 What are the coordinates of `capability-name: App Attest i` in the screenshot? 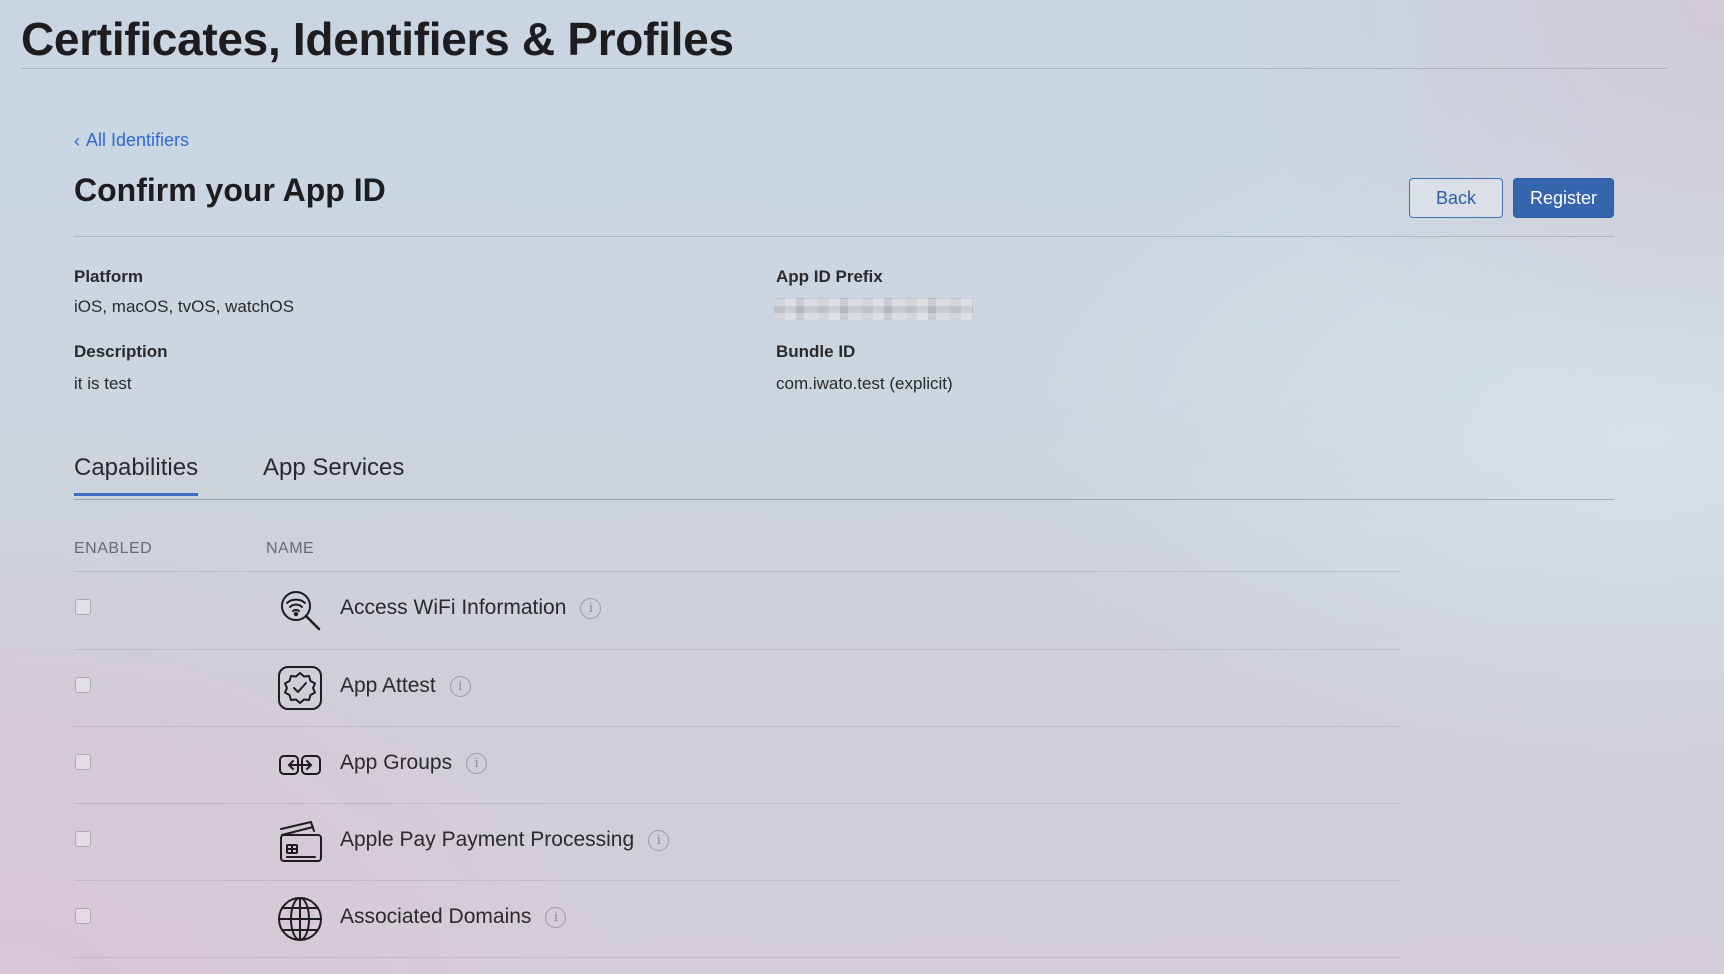 It's located at (405, 686).